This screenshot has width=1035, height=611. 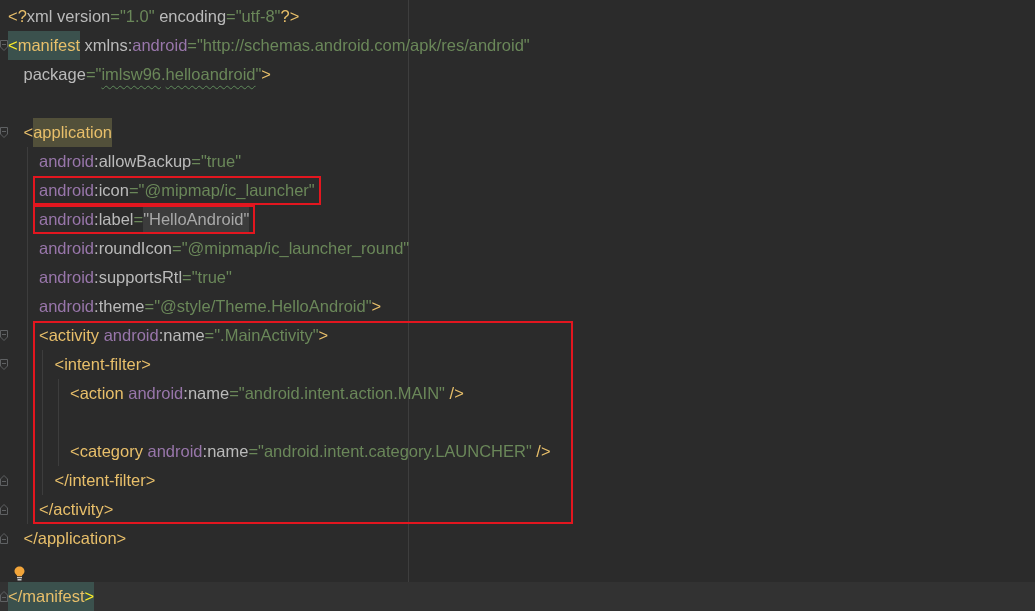 I want to click on code-line: android:supportsRtl="true", so click(x=135, y=277).